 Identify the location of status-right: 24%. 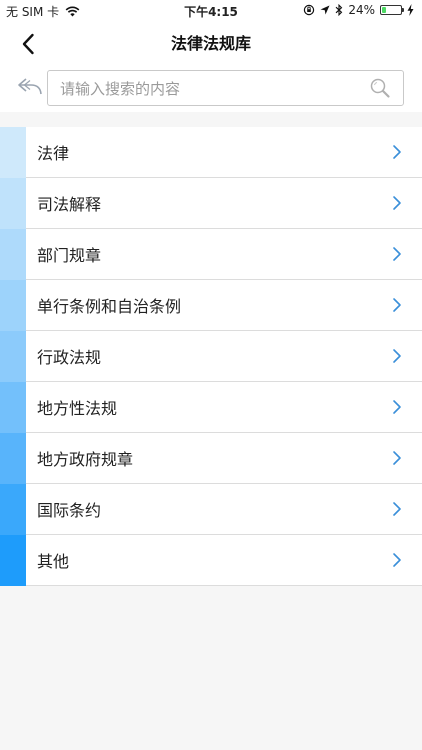
(358, 10).